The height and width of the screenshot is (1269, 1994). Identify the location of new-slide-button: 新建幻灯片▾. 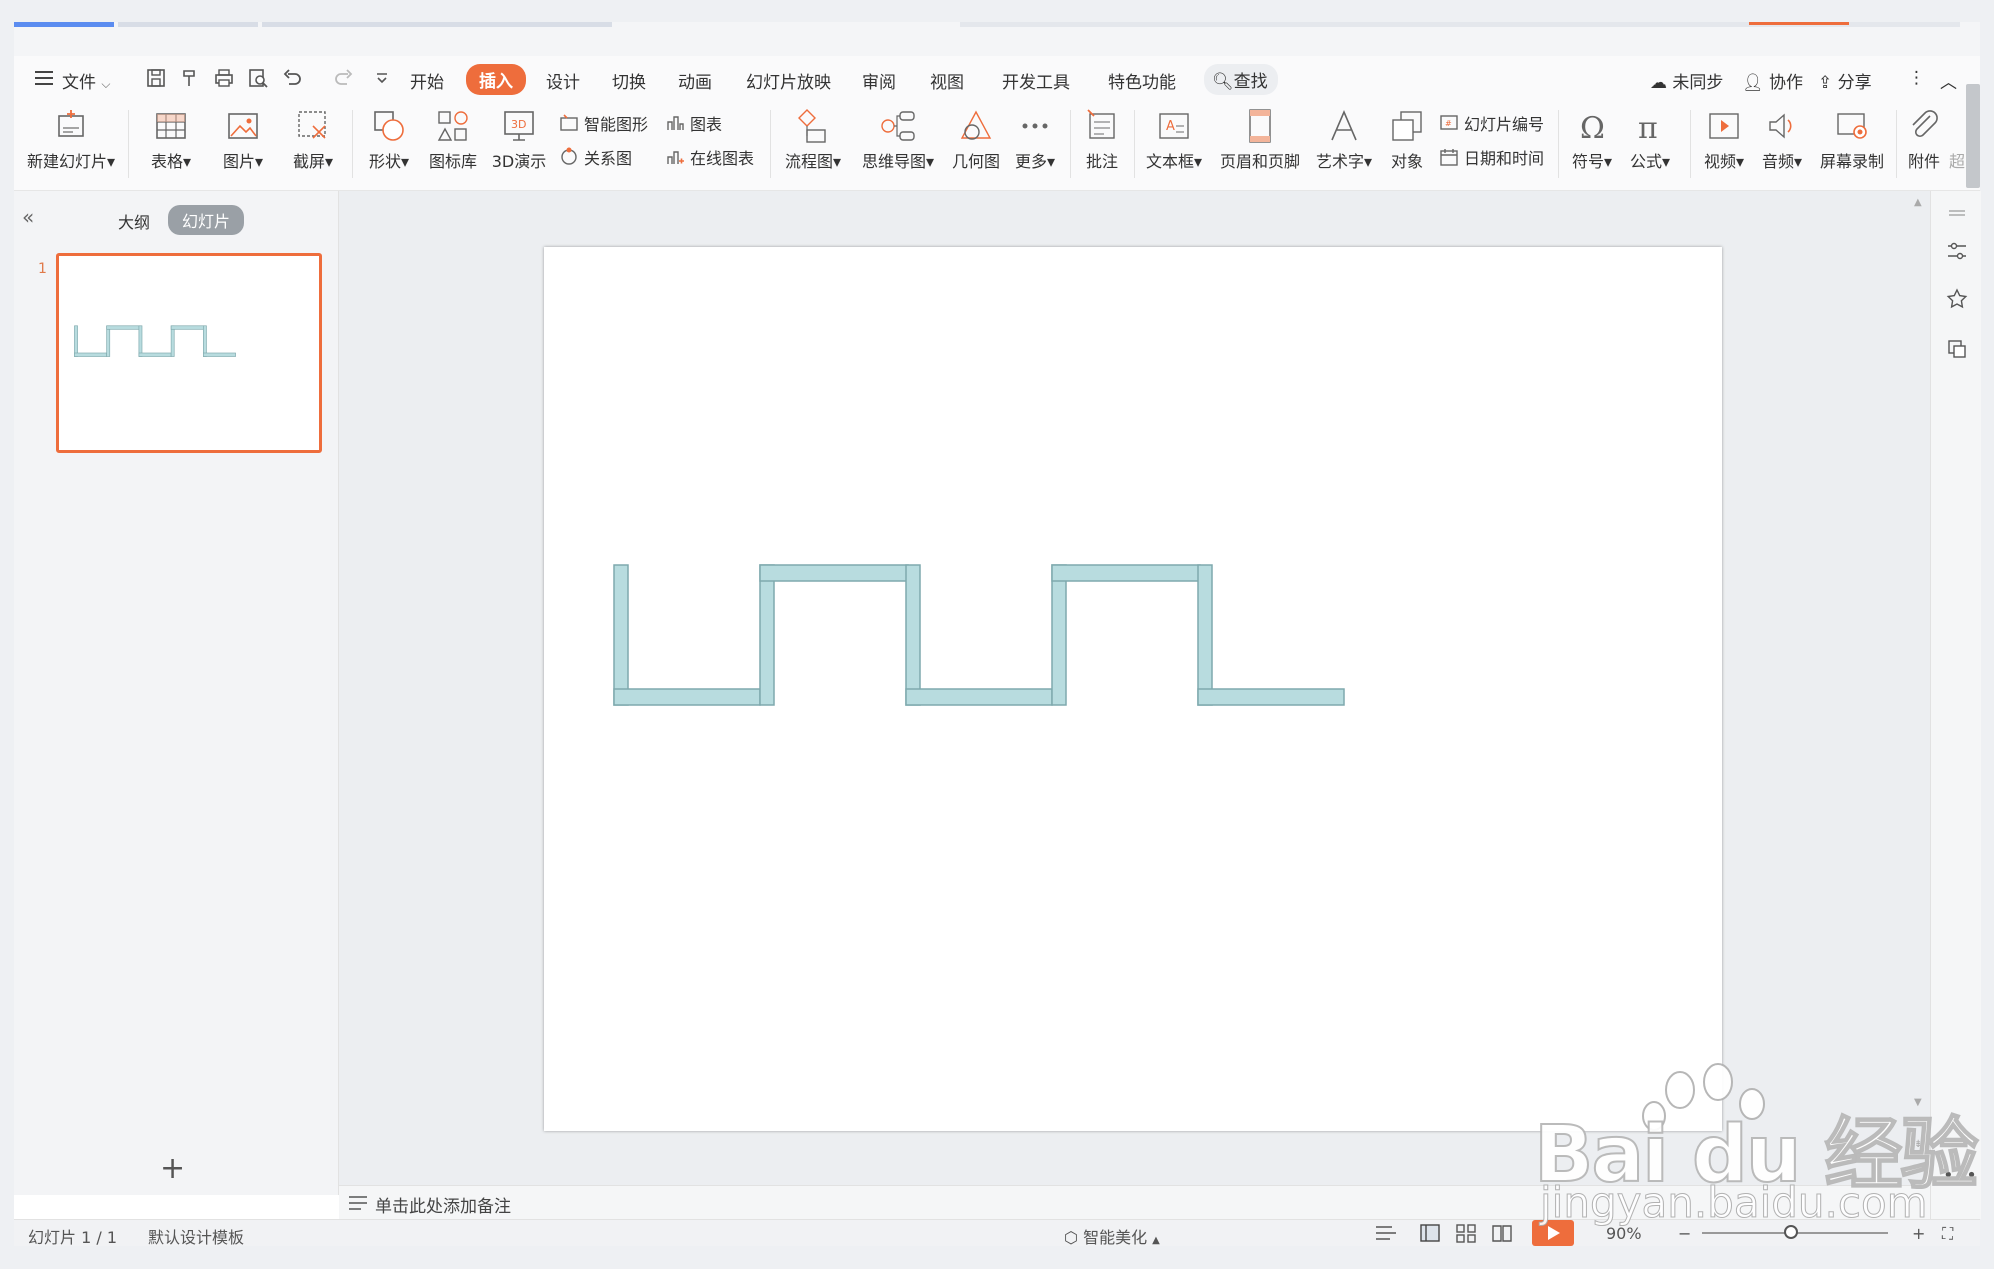
(71, 139).